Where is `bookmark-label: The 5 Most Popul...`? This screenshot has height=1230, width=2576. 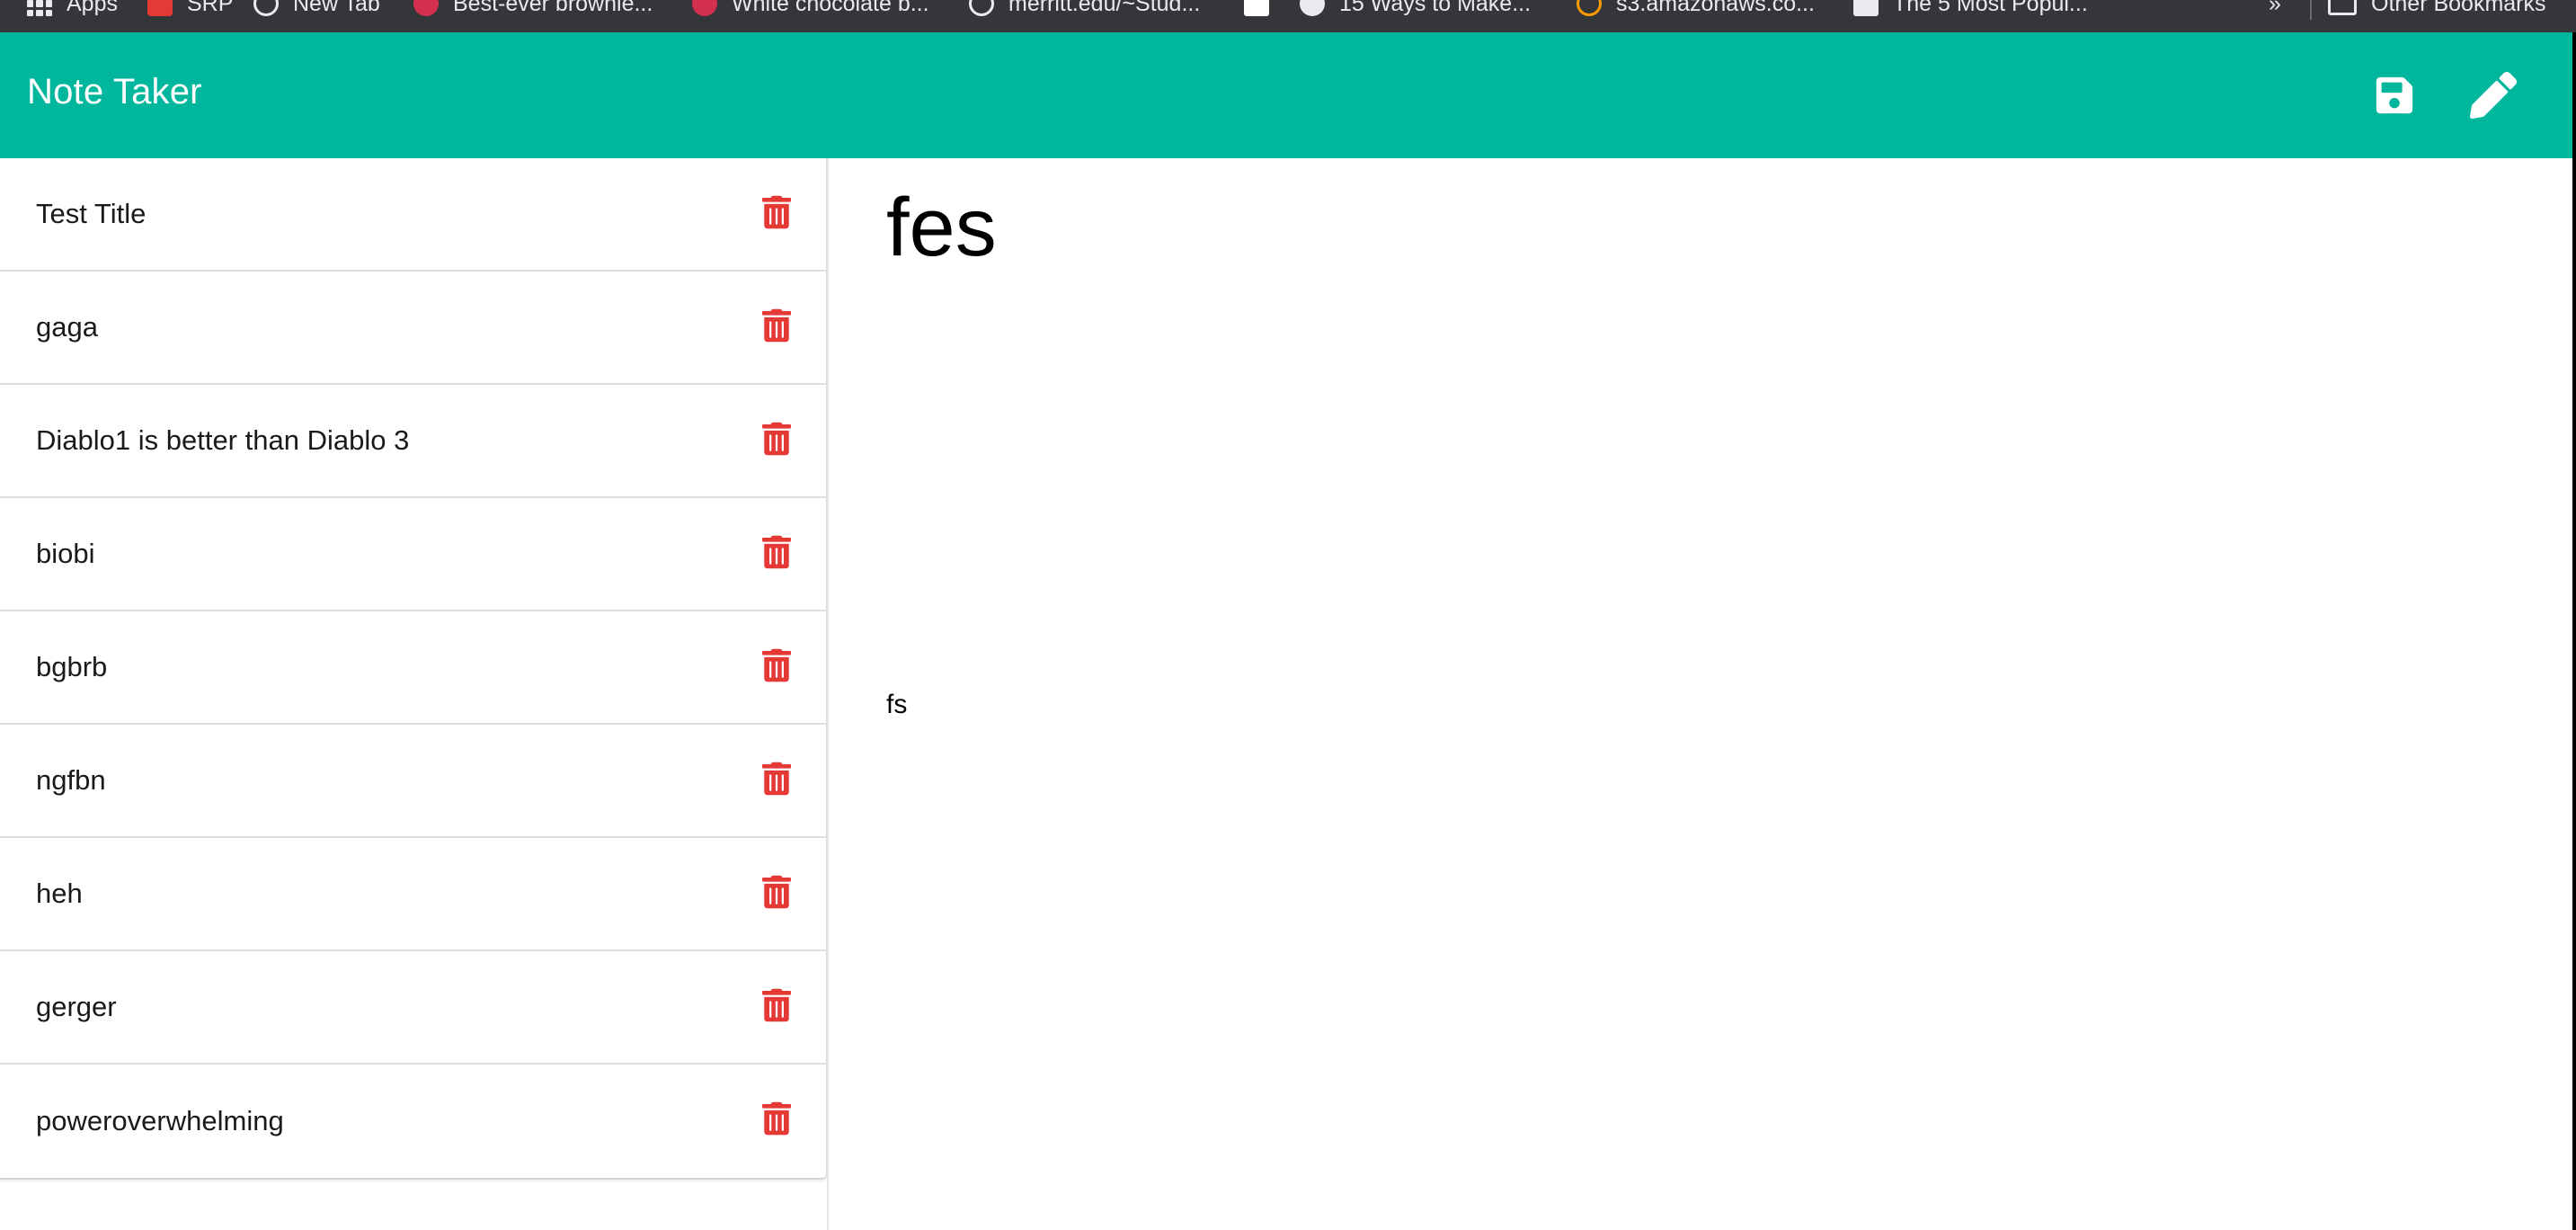
bookmark-label: The 5 Most Popul... is located at coordinates (1990, 8).